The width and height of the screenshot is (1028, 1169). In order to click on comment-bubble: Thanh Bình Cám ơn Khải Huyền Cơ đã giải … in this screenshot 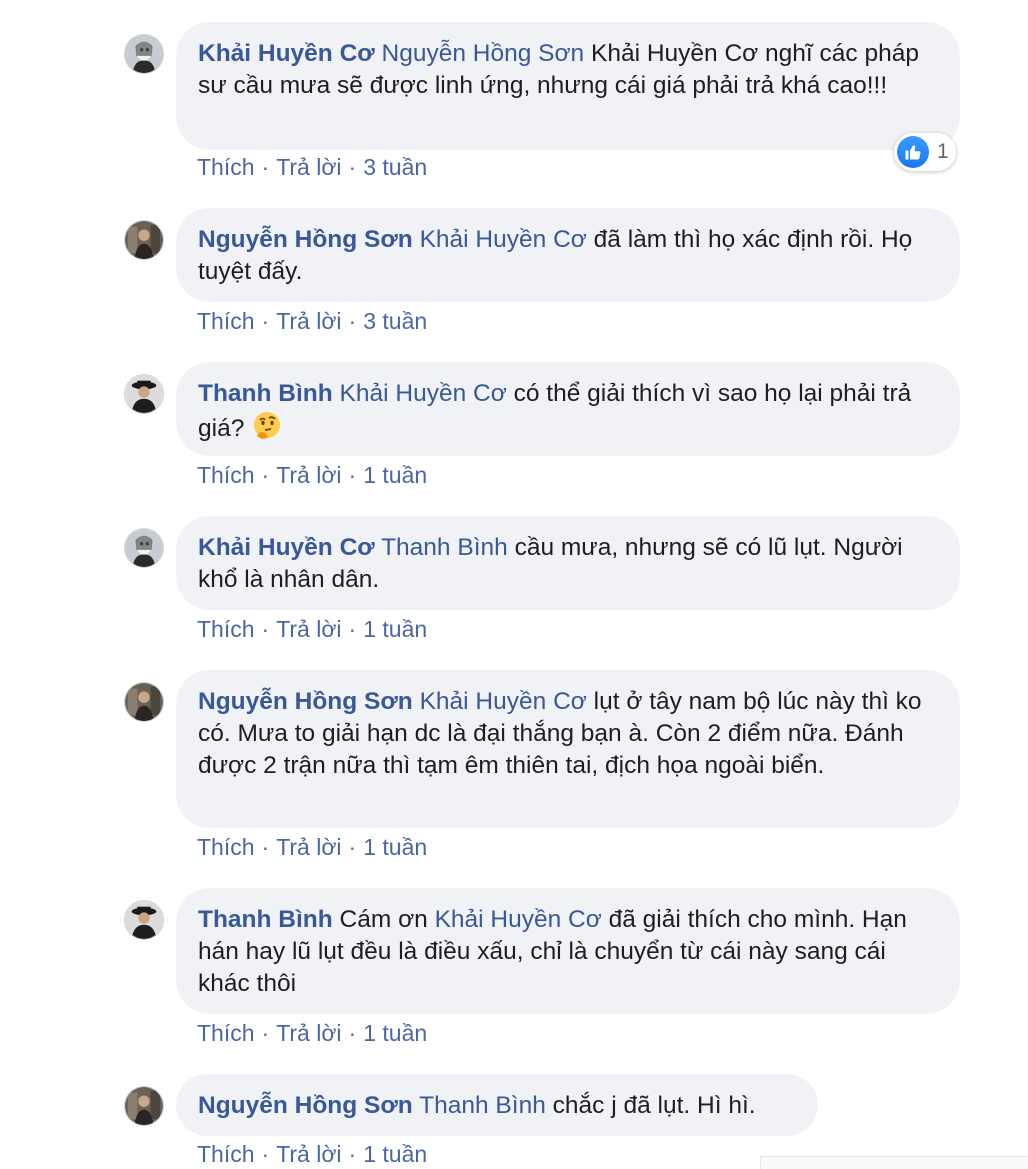, I will do `click(568, 951)`.